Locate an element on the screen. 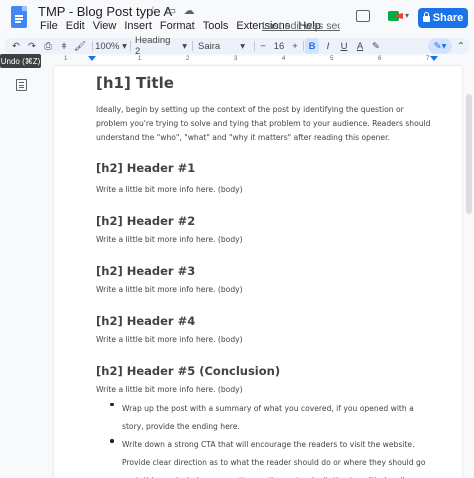  star-icon: ☆ is located at coordinates (153, 10).